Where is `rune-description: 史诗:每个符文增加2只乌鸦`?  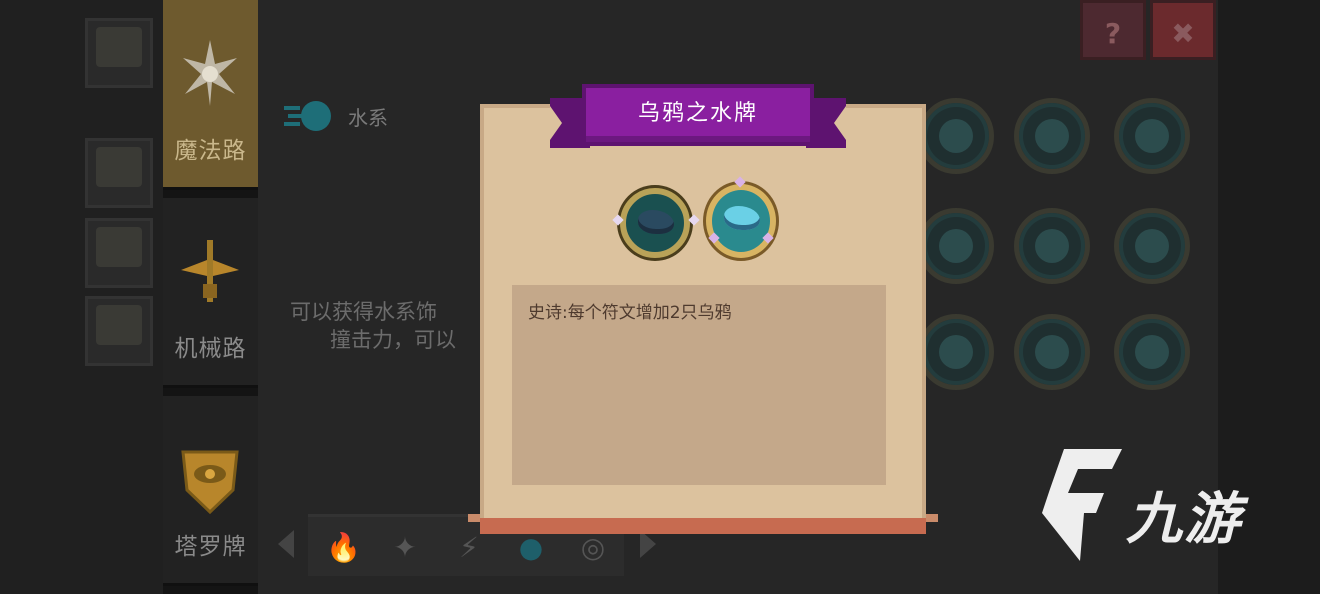
rune-description: 史诗:每个符文增加2只乌鸦 is located at coordinates (630, 313).